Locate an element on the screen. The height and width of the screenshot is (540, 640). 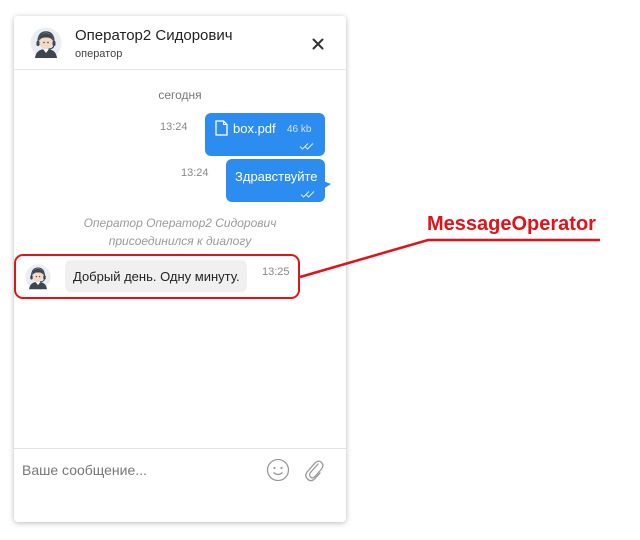
message-text: Здравствуйте is located at coordinates (276, 176).